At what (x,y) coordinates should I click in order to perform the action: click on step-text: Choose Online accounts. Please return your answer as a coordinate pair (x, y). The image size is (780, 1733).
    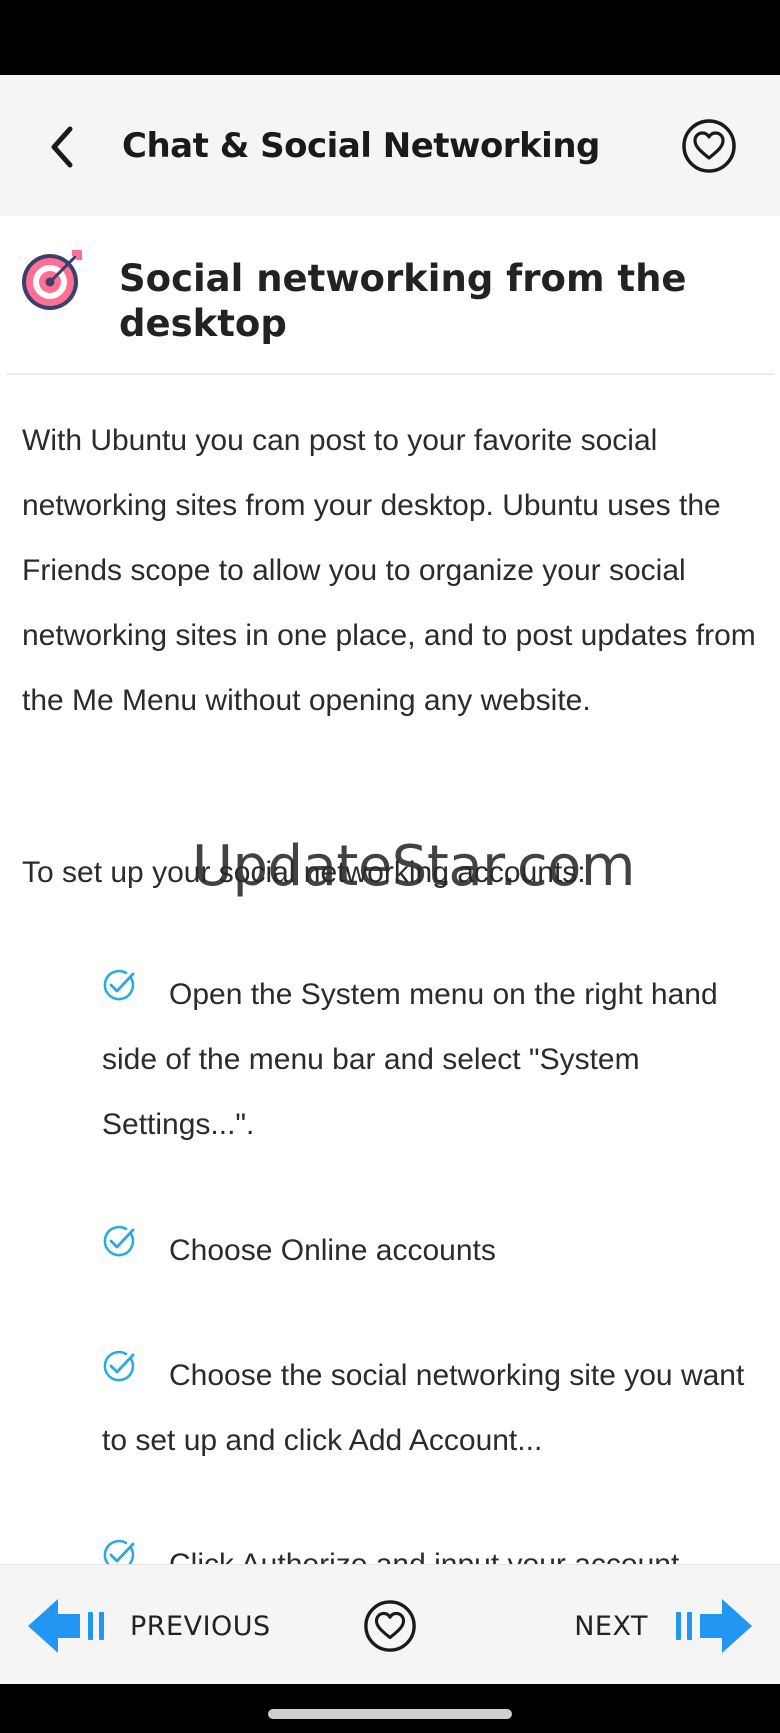
    Looking at the image, I should click on (332, 1250).